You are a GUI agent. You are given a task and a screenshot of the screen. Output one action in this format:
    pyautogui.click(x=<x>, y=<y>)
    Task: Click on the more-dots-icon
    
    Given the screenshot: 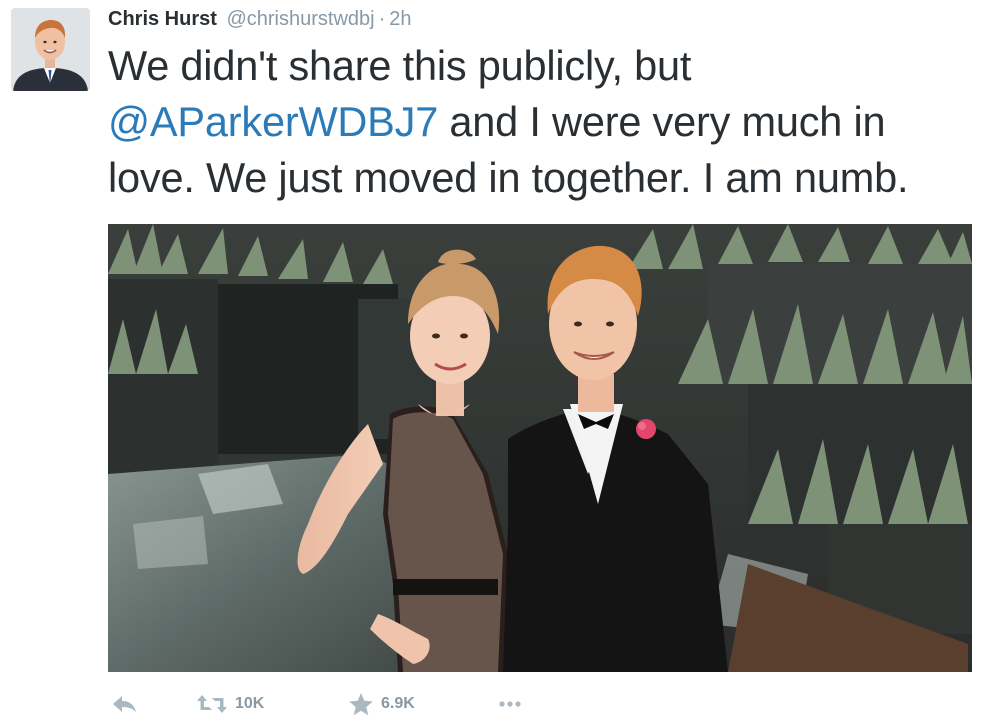 What is the action you would take?
    pyautogui.click(x=510, y=704)
    